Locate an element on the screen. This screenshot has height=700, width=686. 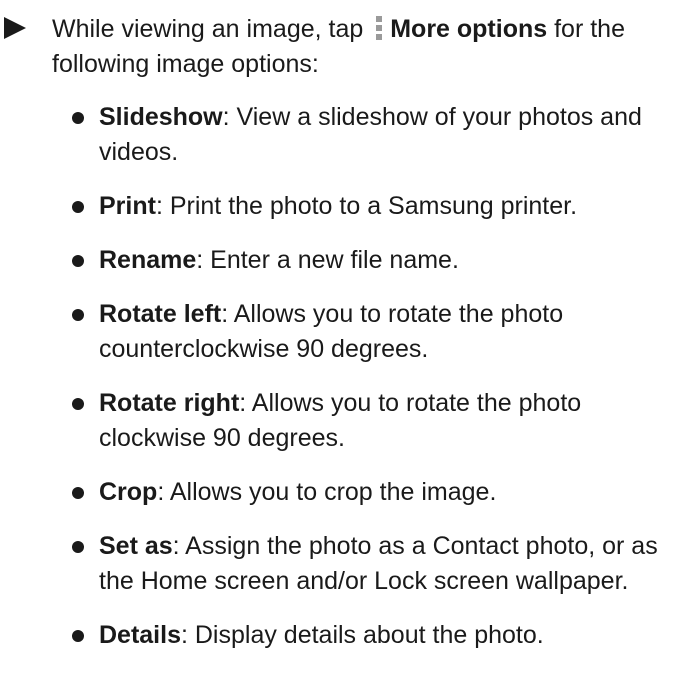
intro-before: While viewing an image, tap is located at coordinates (211, 29).